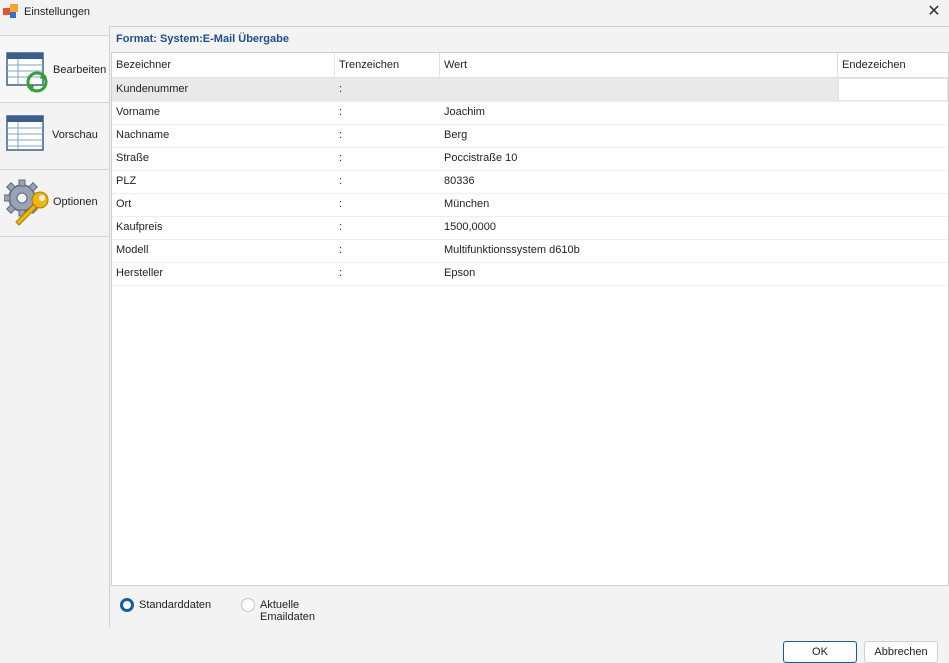 Image resolution: width=949 pixels, height=663 pixels. What do you see at coordinates (639, 250) in the screenshot?
I see `cell-wert: Multifunktionssystem d610b` at bounding box center [639, 250].